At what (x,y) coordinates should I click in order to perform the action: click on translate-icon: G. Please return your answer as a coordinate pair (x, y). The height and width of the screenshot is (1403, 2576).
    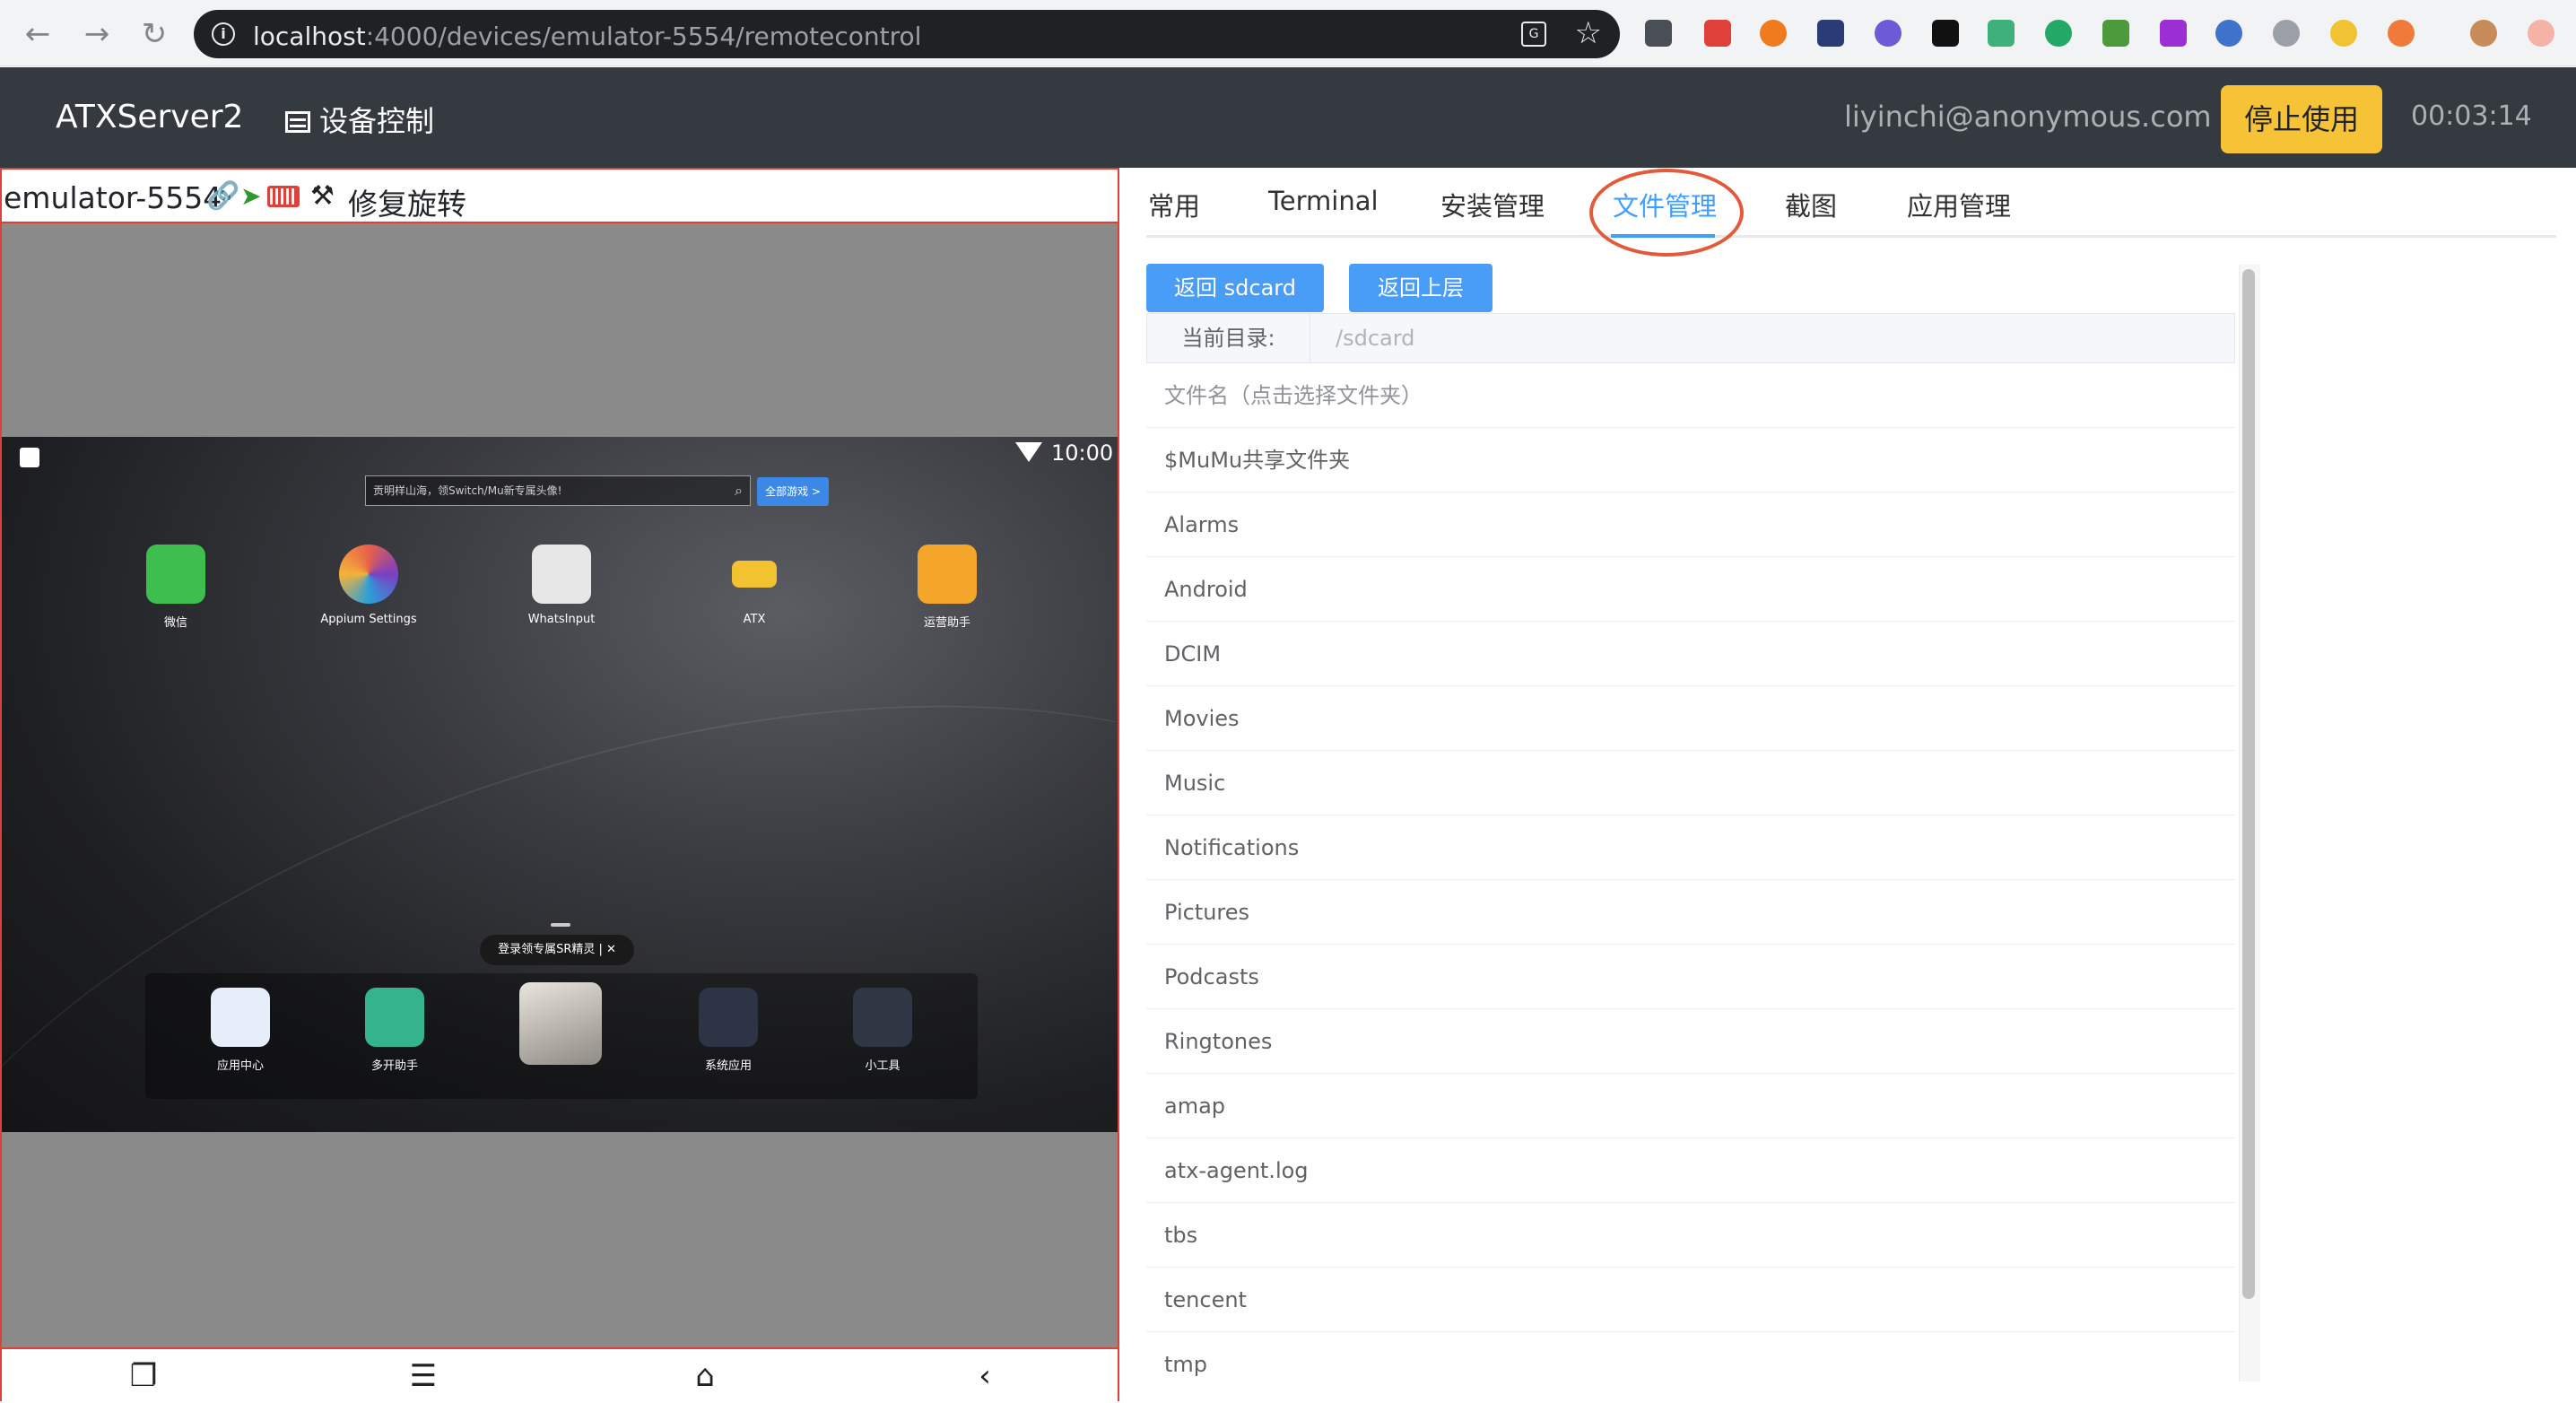
    Looking at the image, I should click on (1533, 34).